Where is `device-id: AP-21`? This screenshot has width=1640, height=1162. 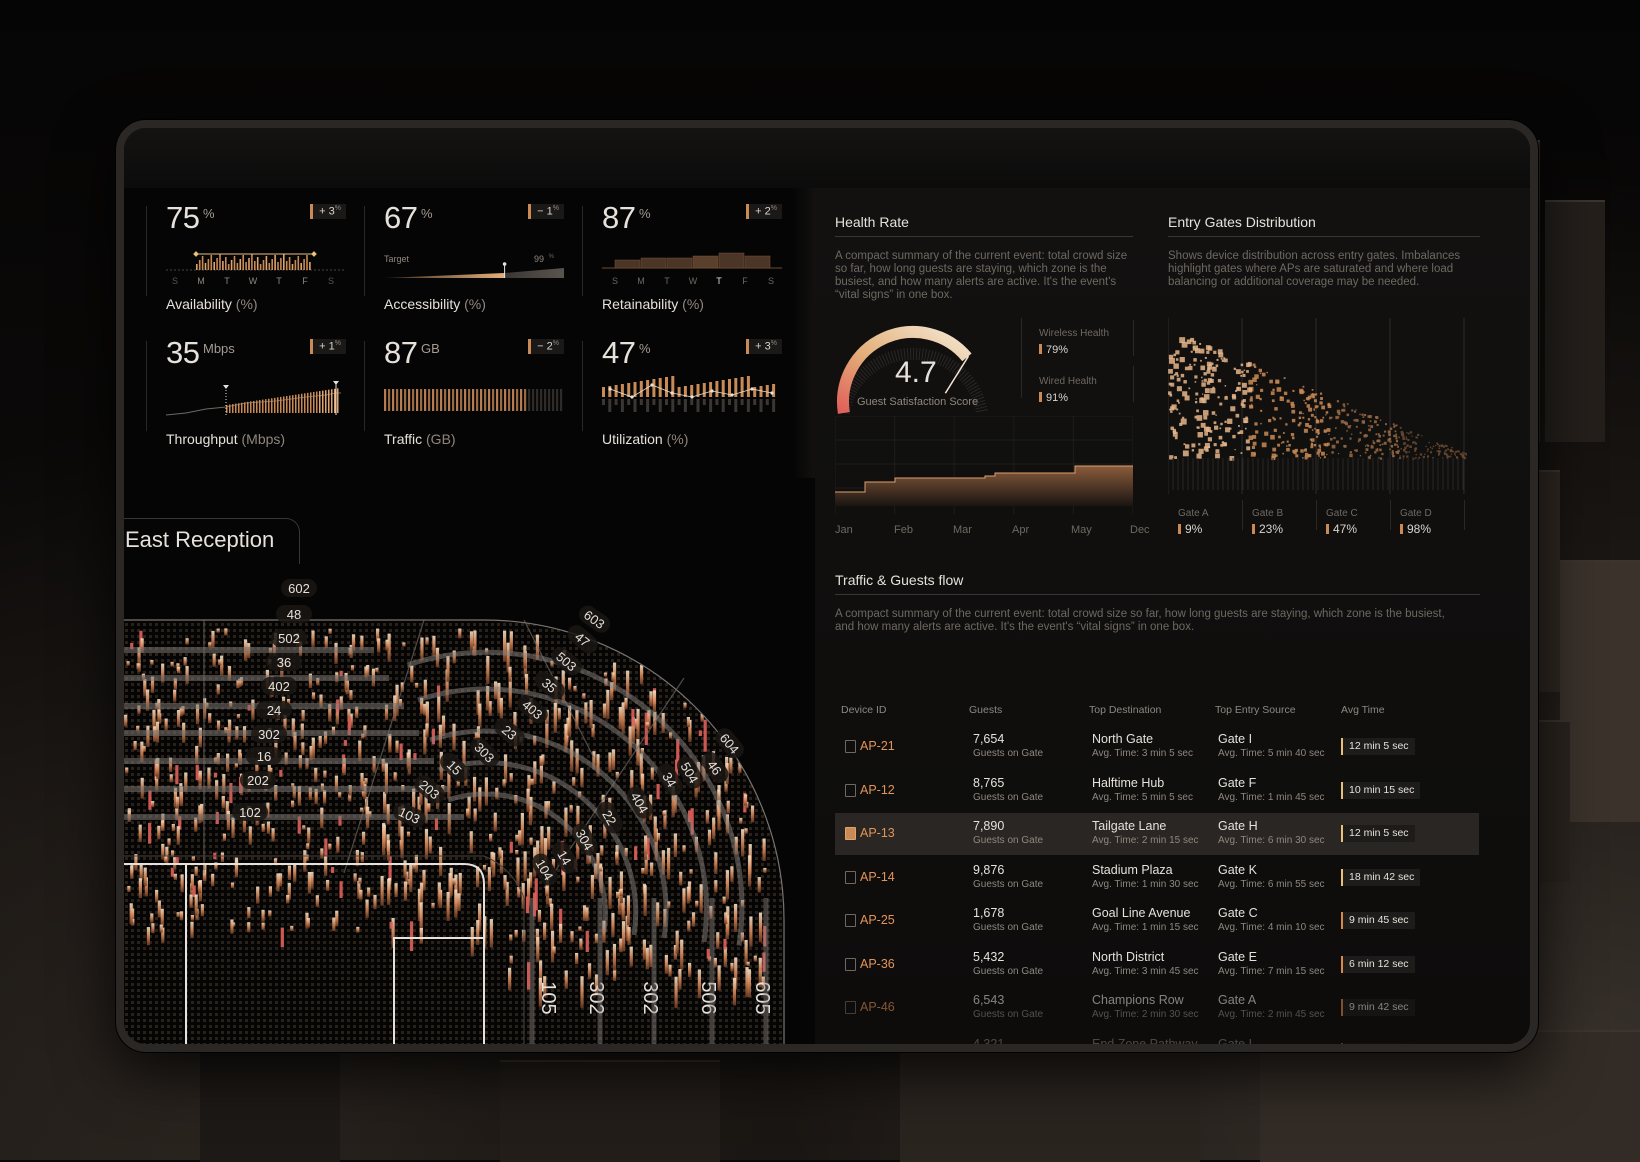 device-id: AP-21 is located at coordinates (877, 746).